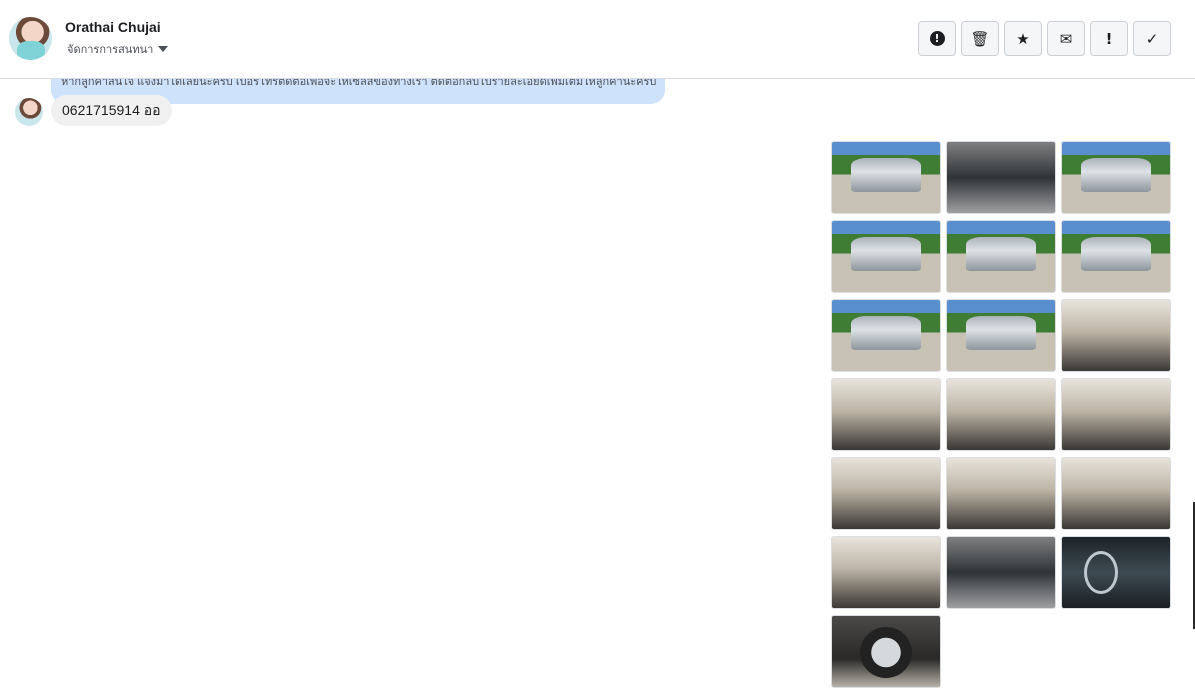 The width and height of the screenshot is (1195, 691). I want to click on conversation-menu-dropdown: จัดการการสนทนา, so click(118, 49).